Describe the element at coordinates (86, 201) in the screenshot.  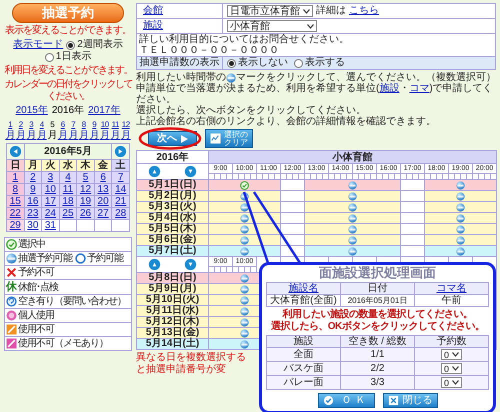
I see `day-link: 19` at that location.